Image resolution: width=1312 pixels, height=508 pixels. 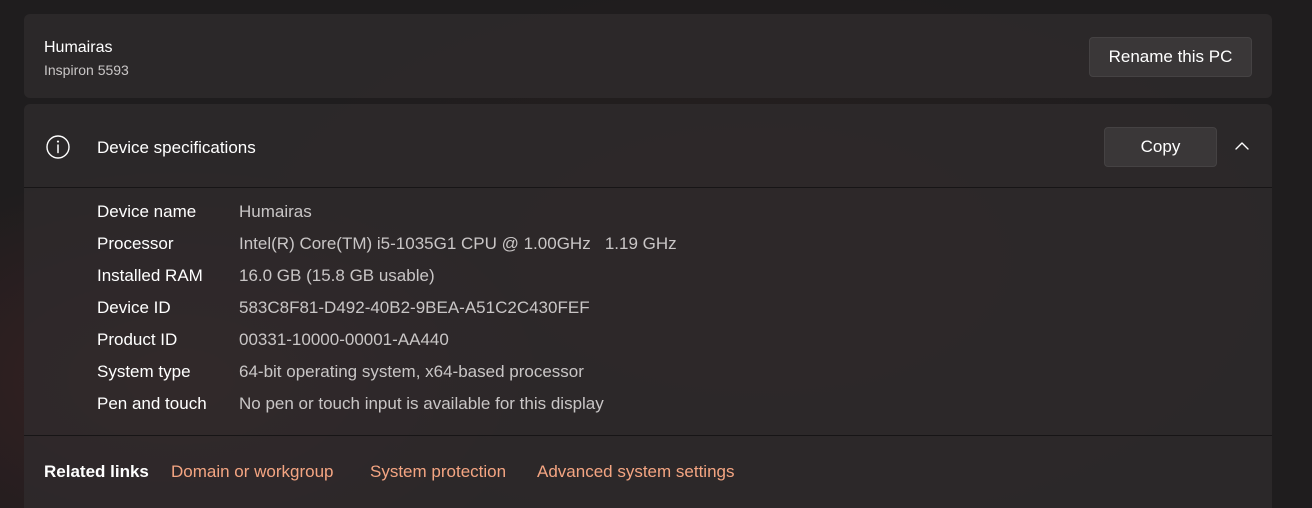 I want to click on copy-button: Copy, so click(x=1160, y=147).